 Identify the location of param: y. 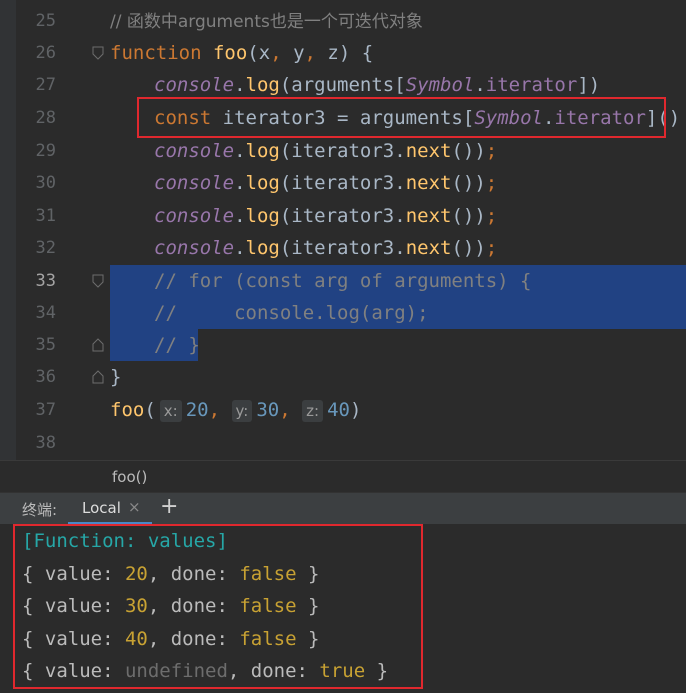
(299, 53).